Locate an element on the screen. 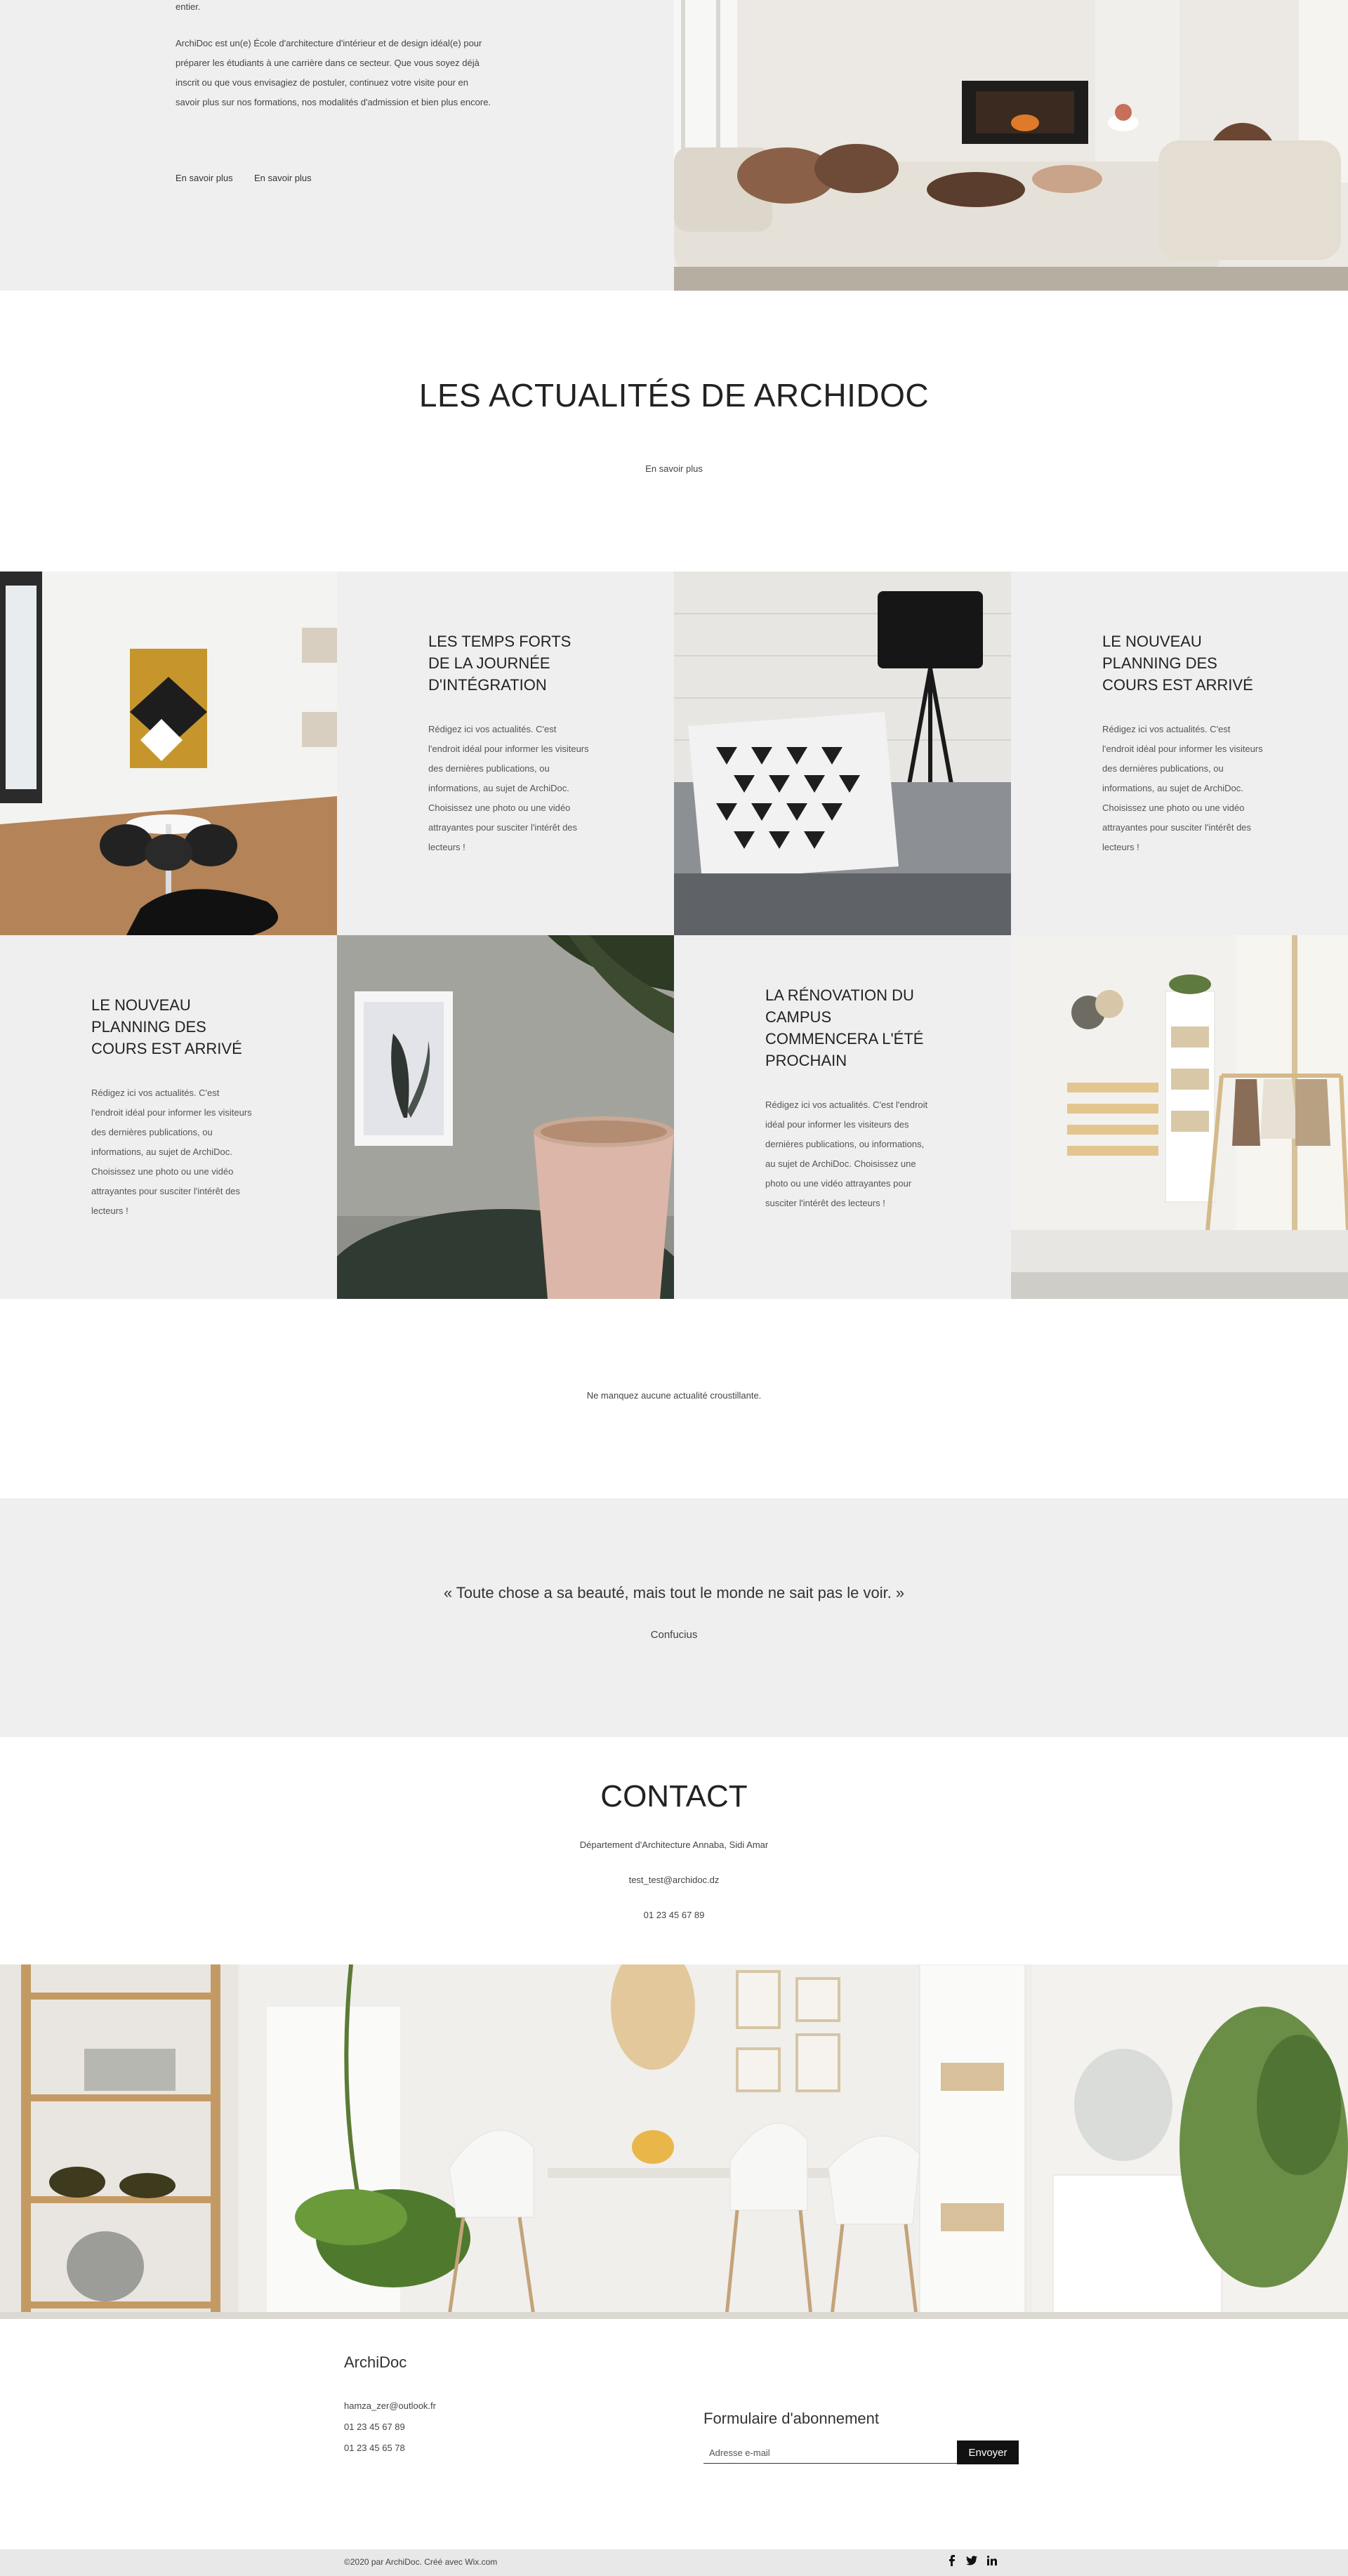 The height and width of the screenshot is (2576, 1348). bedroom-lamp-photo is located at coordinates (842, 753).